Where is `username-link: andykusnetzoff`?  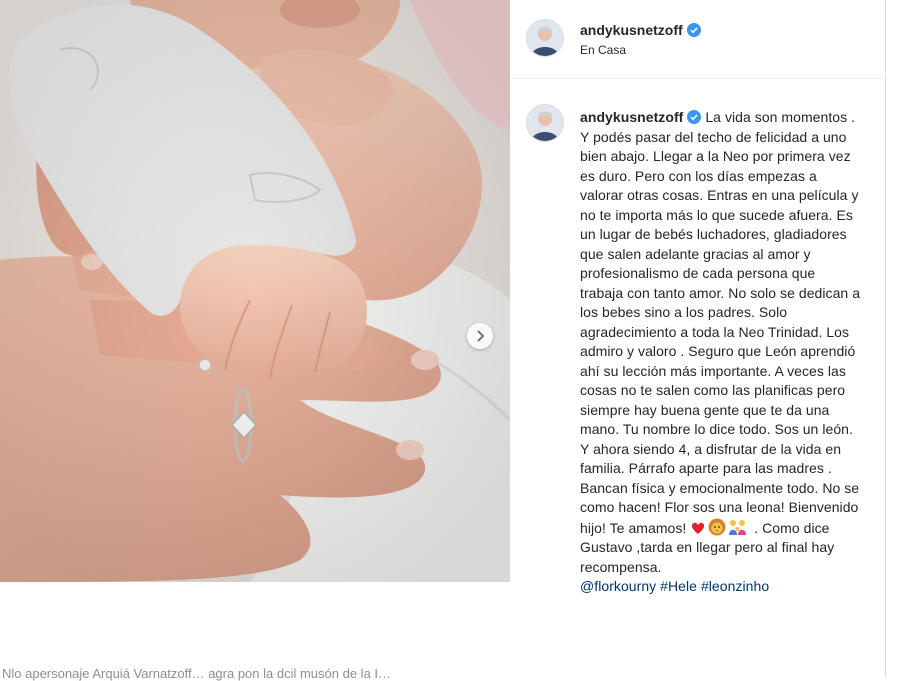
username-link: andykusnetzoff is located at coordinates (640, 30).